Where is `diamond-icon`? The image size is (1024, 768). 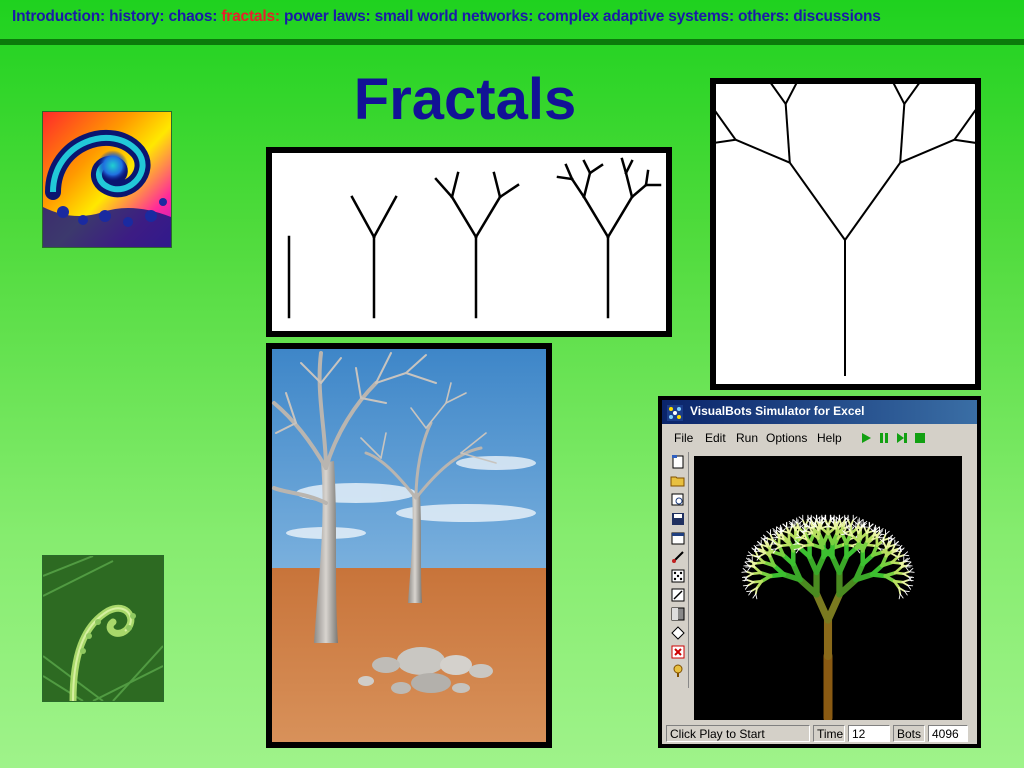 diamond-icon is located at coordinates (678, 633).